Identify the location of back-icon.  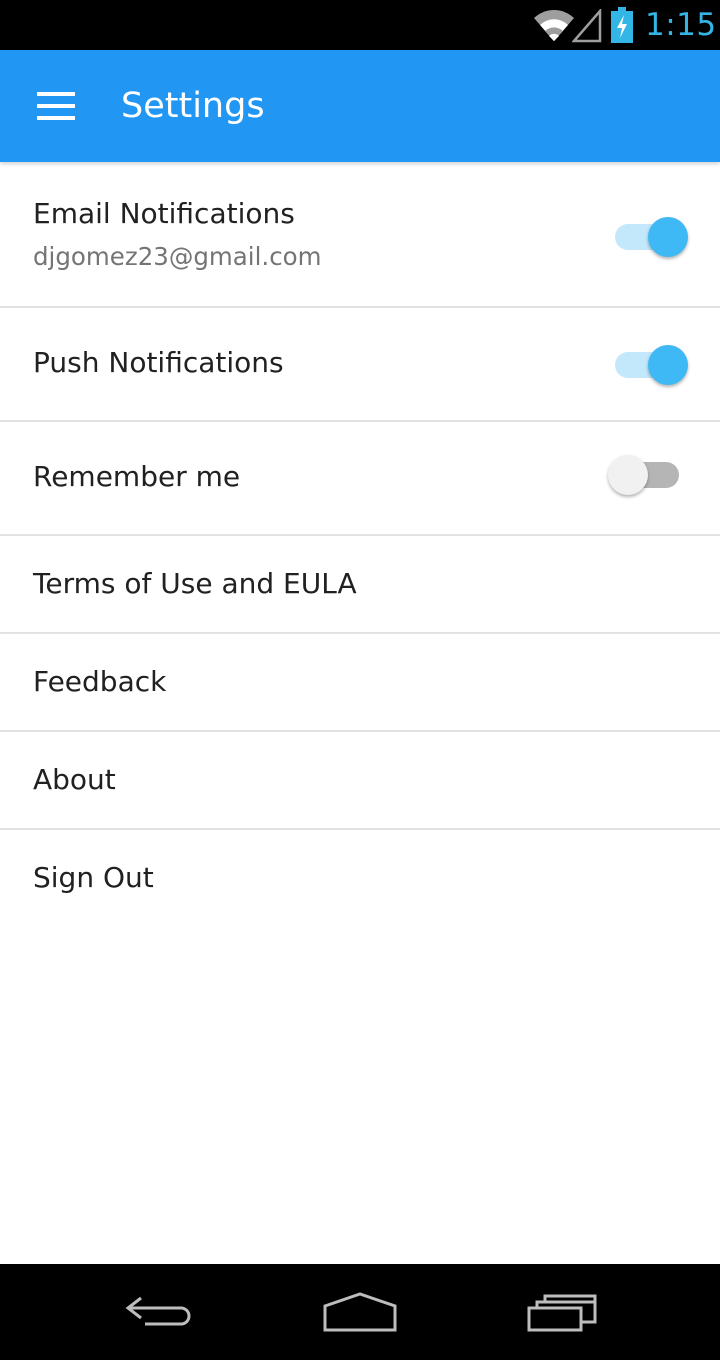
(158, 1311).